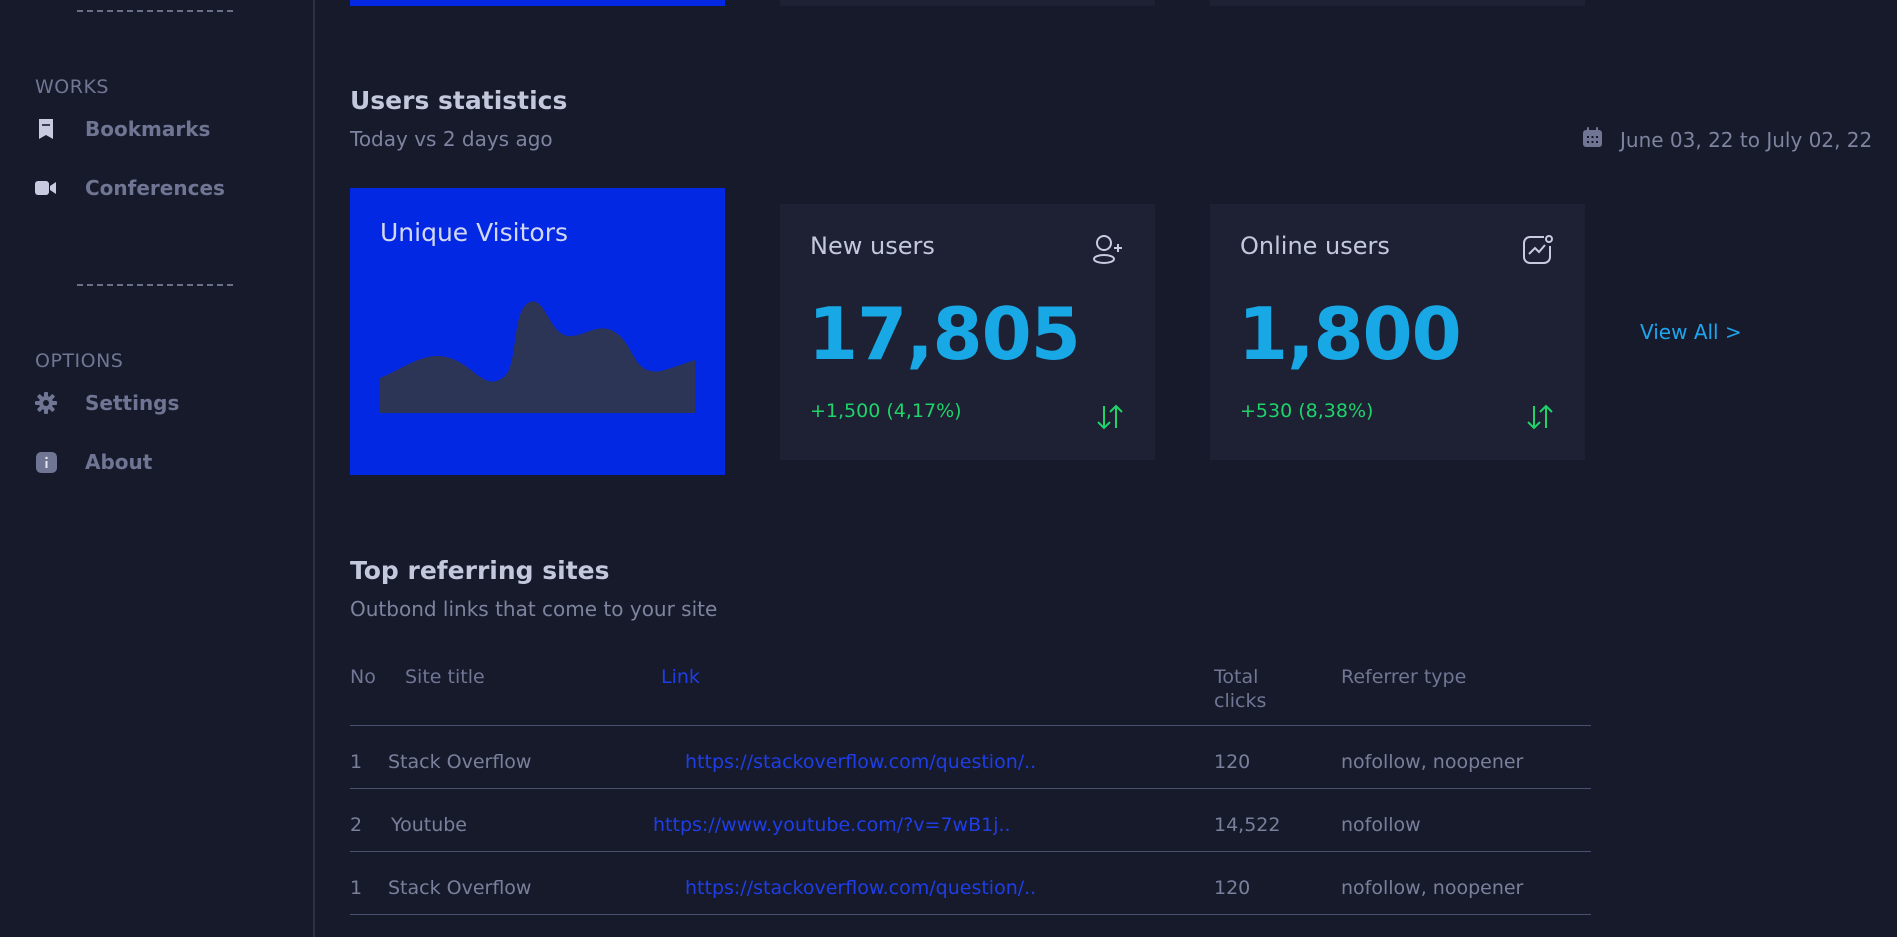  Describe the element at coordinates (356, 825) in the screenshot. I see `cell-no: 2` at that location.